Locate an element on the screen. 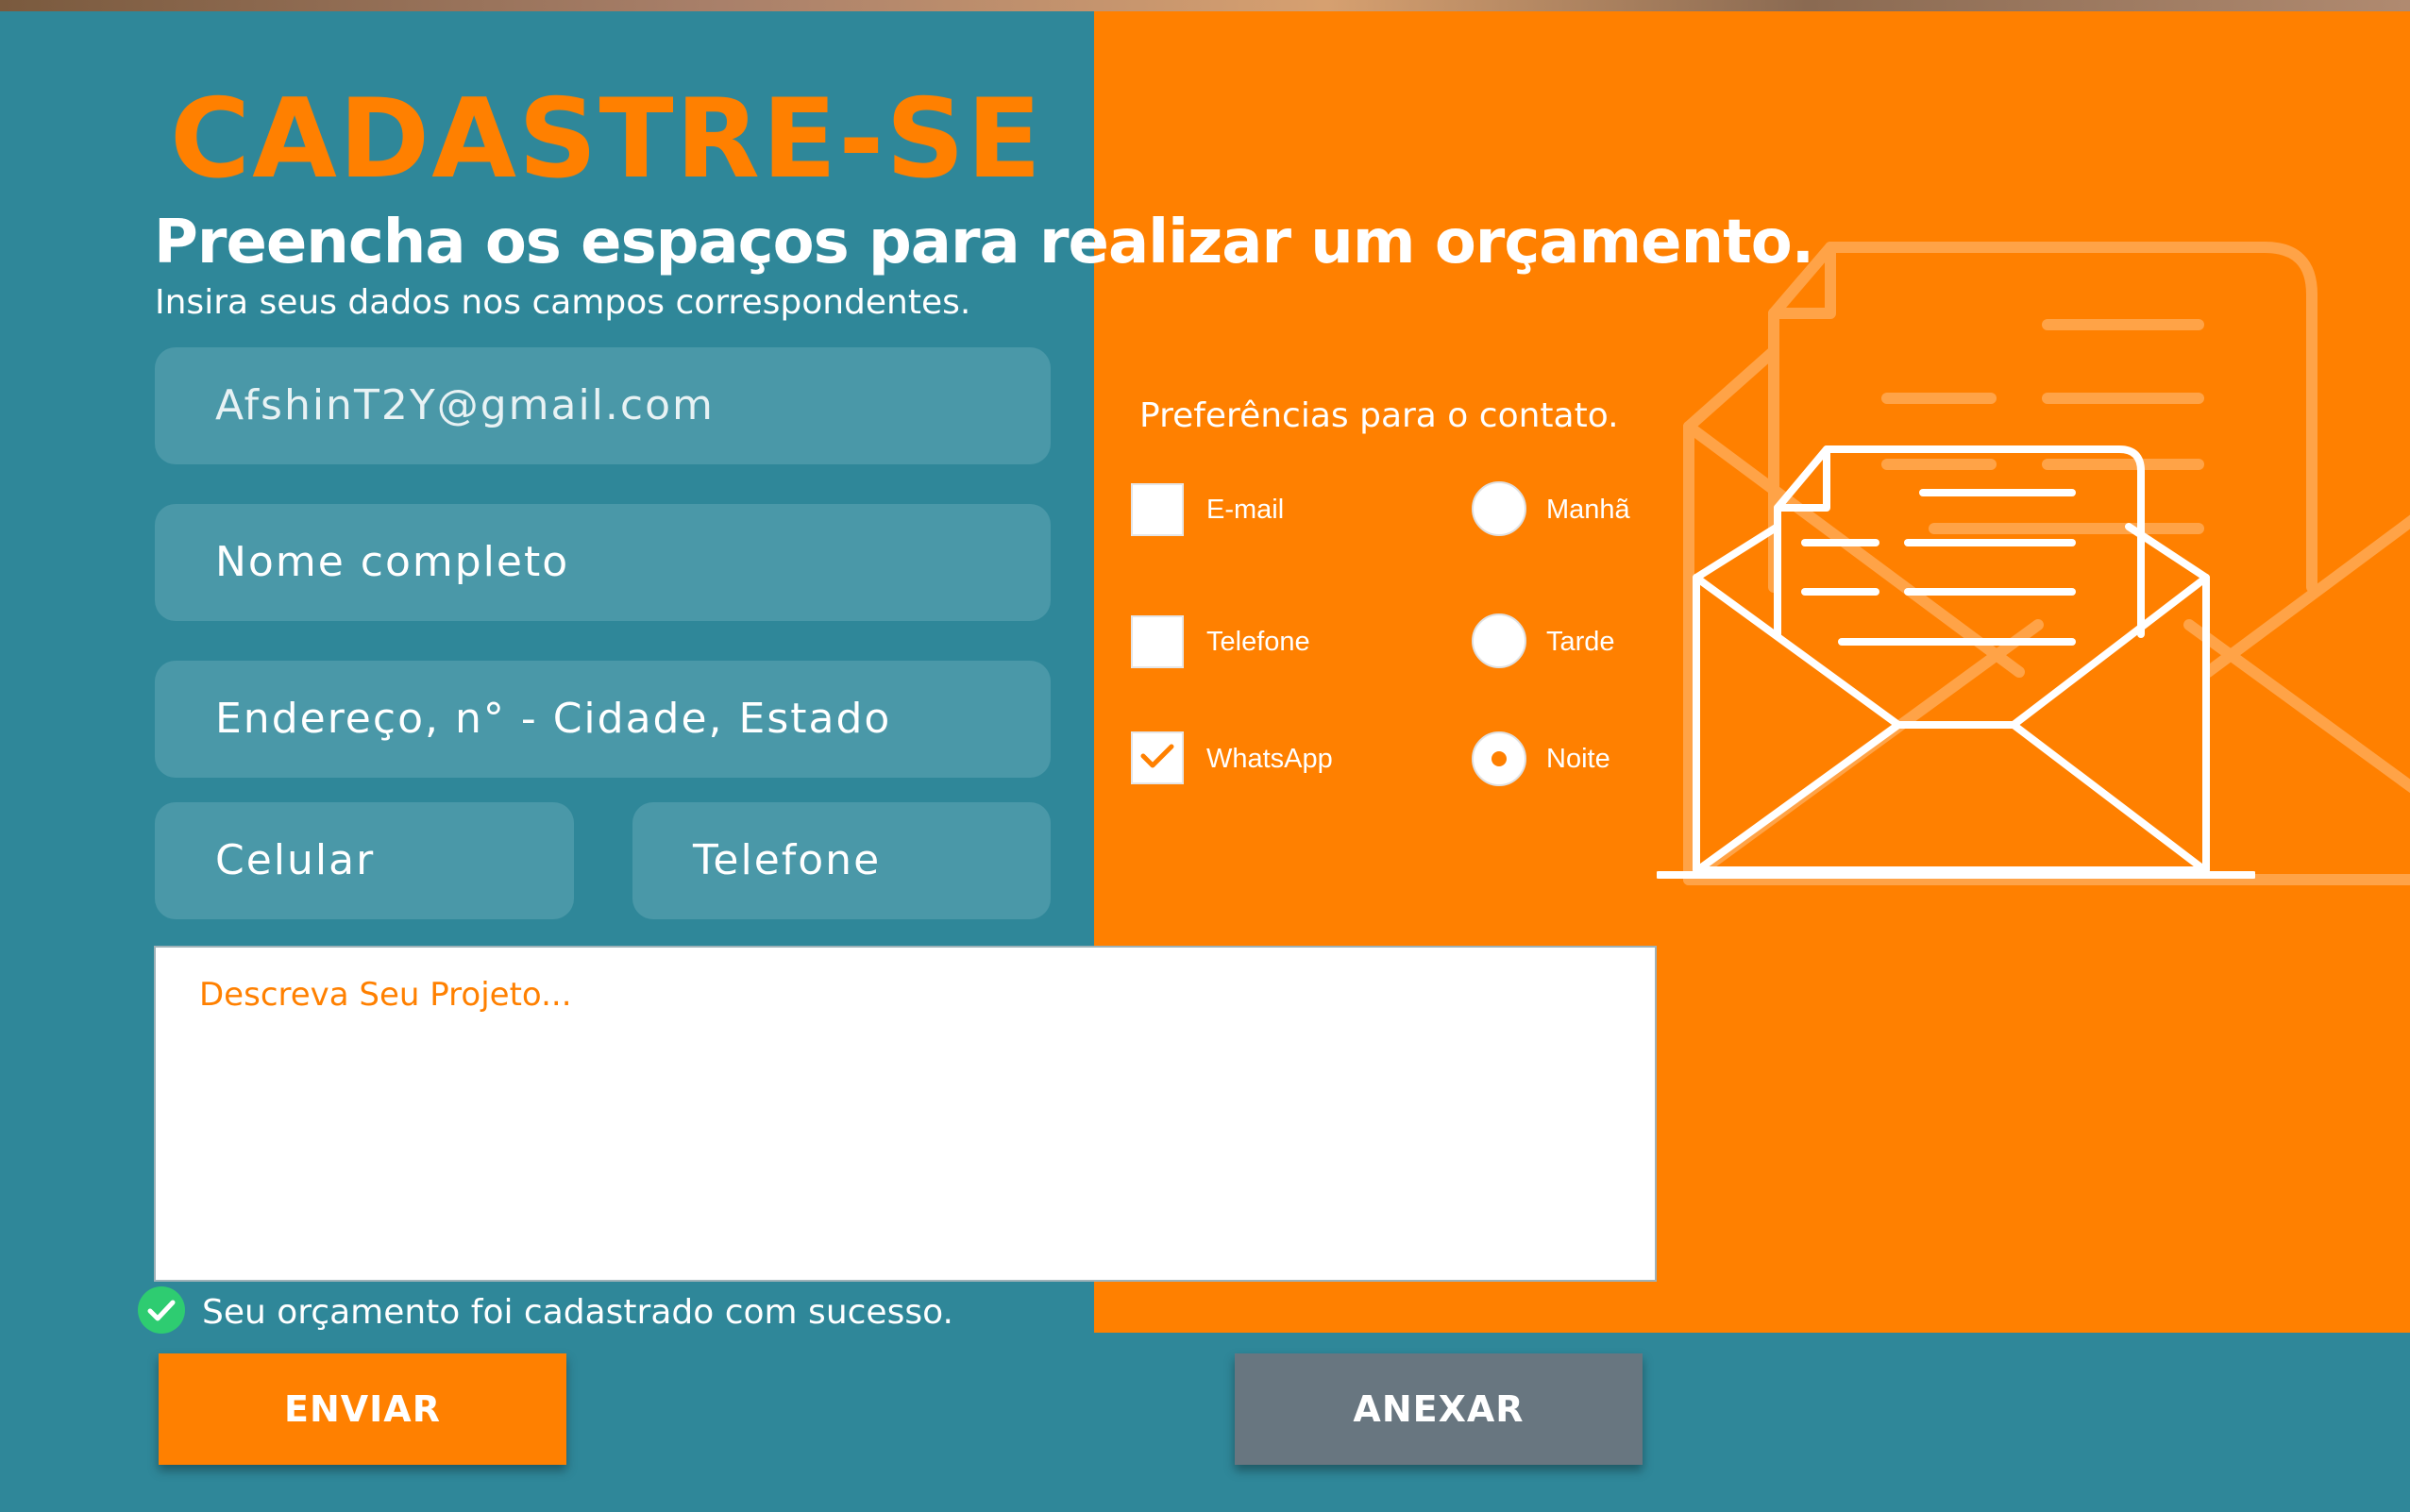 This screenshot has width=2410, height=1512. email-field: AfshinT2Y@gmail.com is located at coordinates (603, 405).